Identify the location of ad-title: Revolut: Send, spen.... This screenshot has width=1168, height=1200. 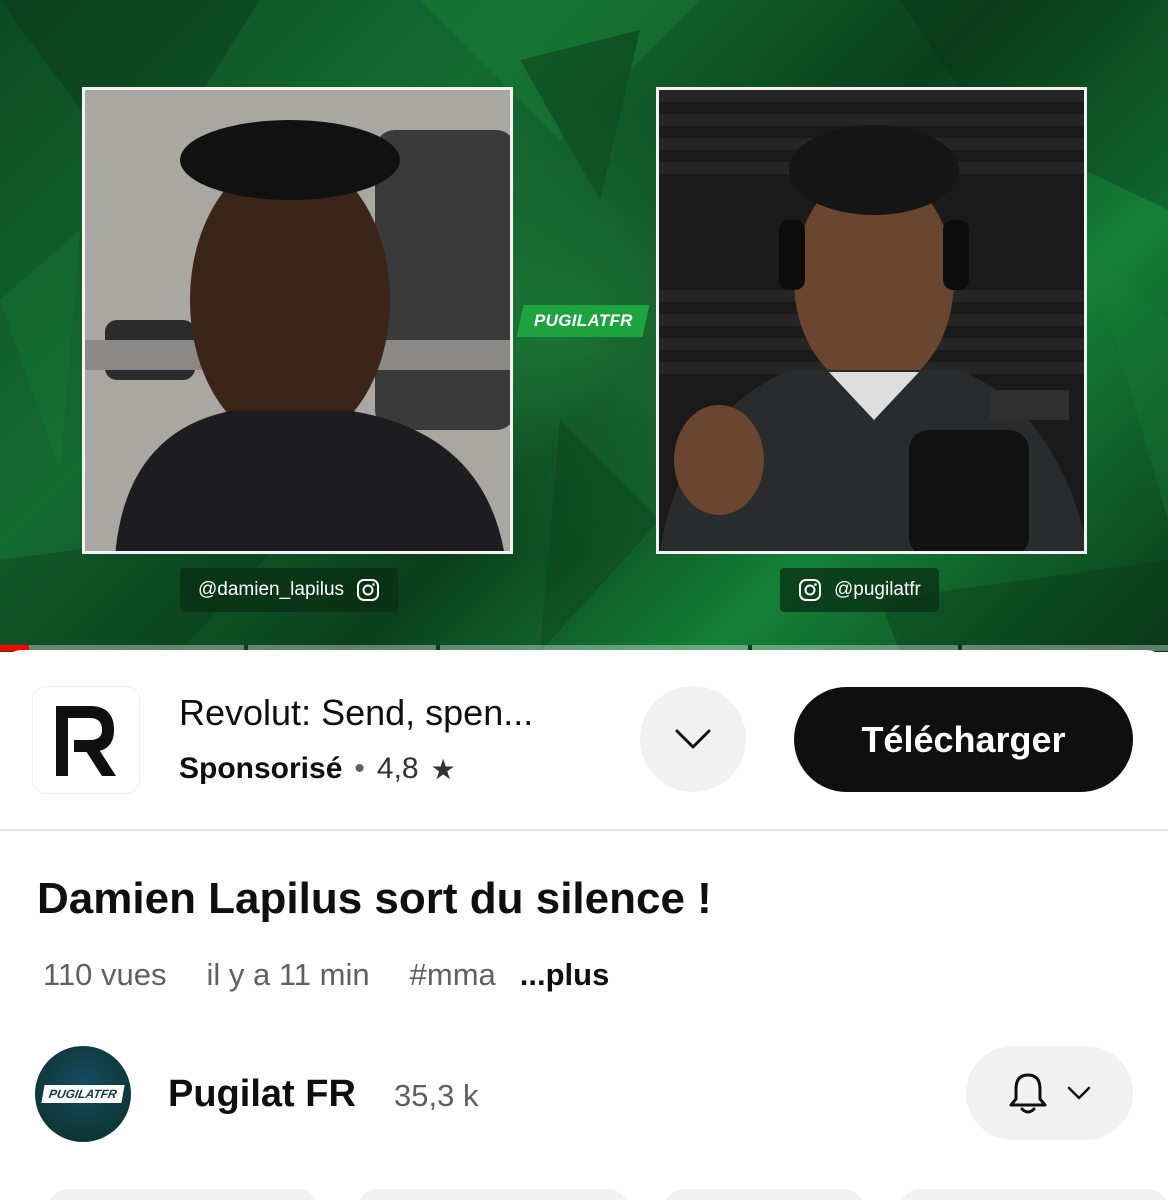
(356, 713).